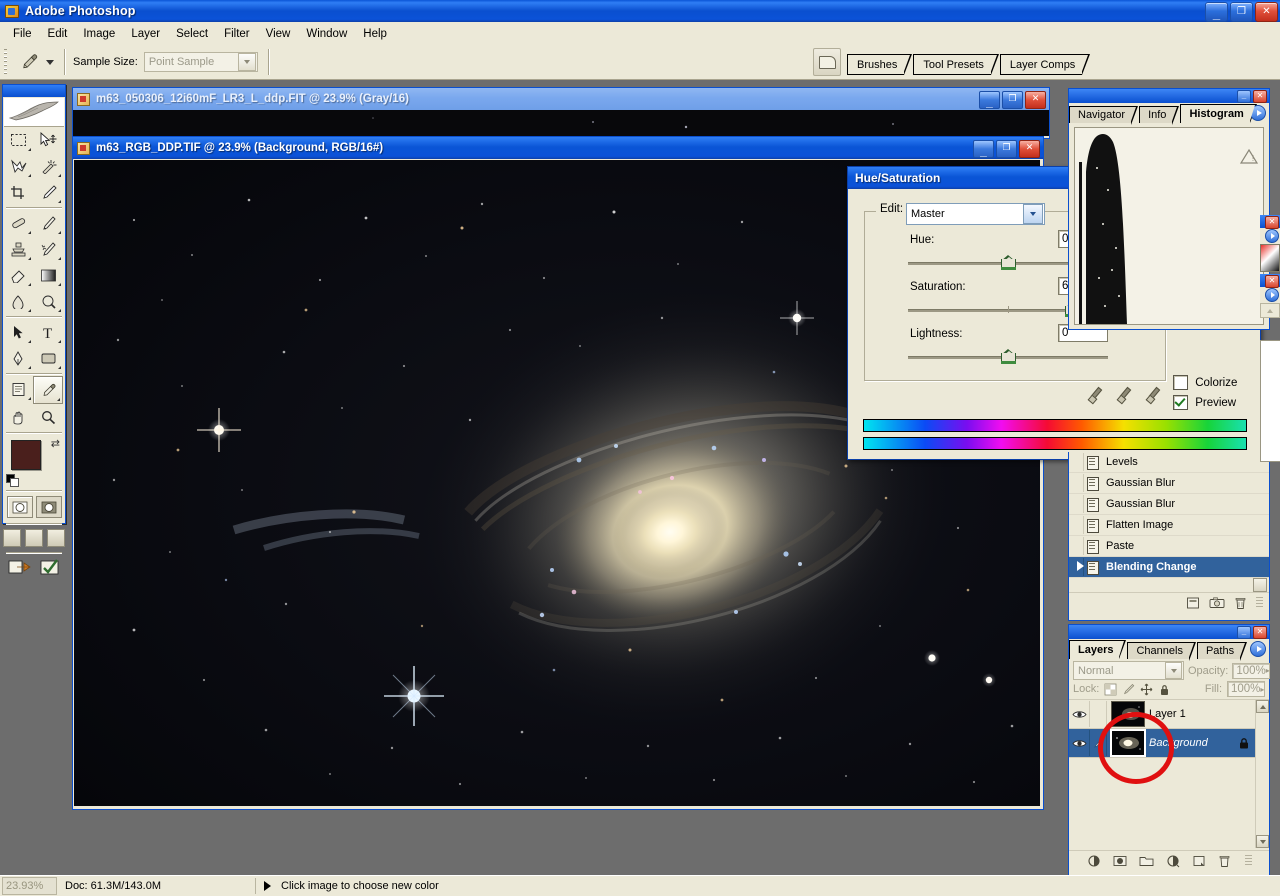 The height and width of the screenshot is (896, 1280). Describe the element at coordinates (1029, 149) in the screenshot. I see `doc-close-button-rgb: ✕` at that location.